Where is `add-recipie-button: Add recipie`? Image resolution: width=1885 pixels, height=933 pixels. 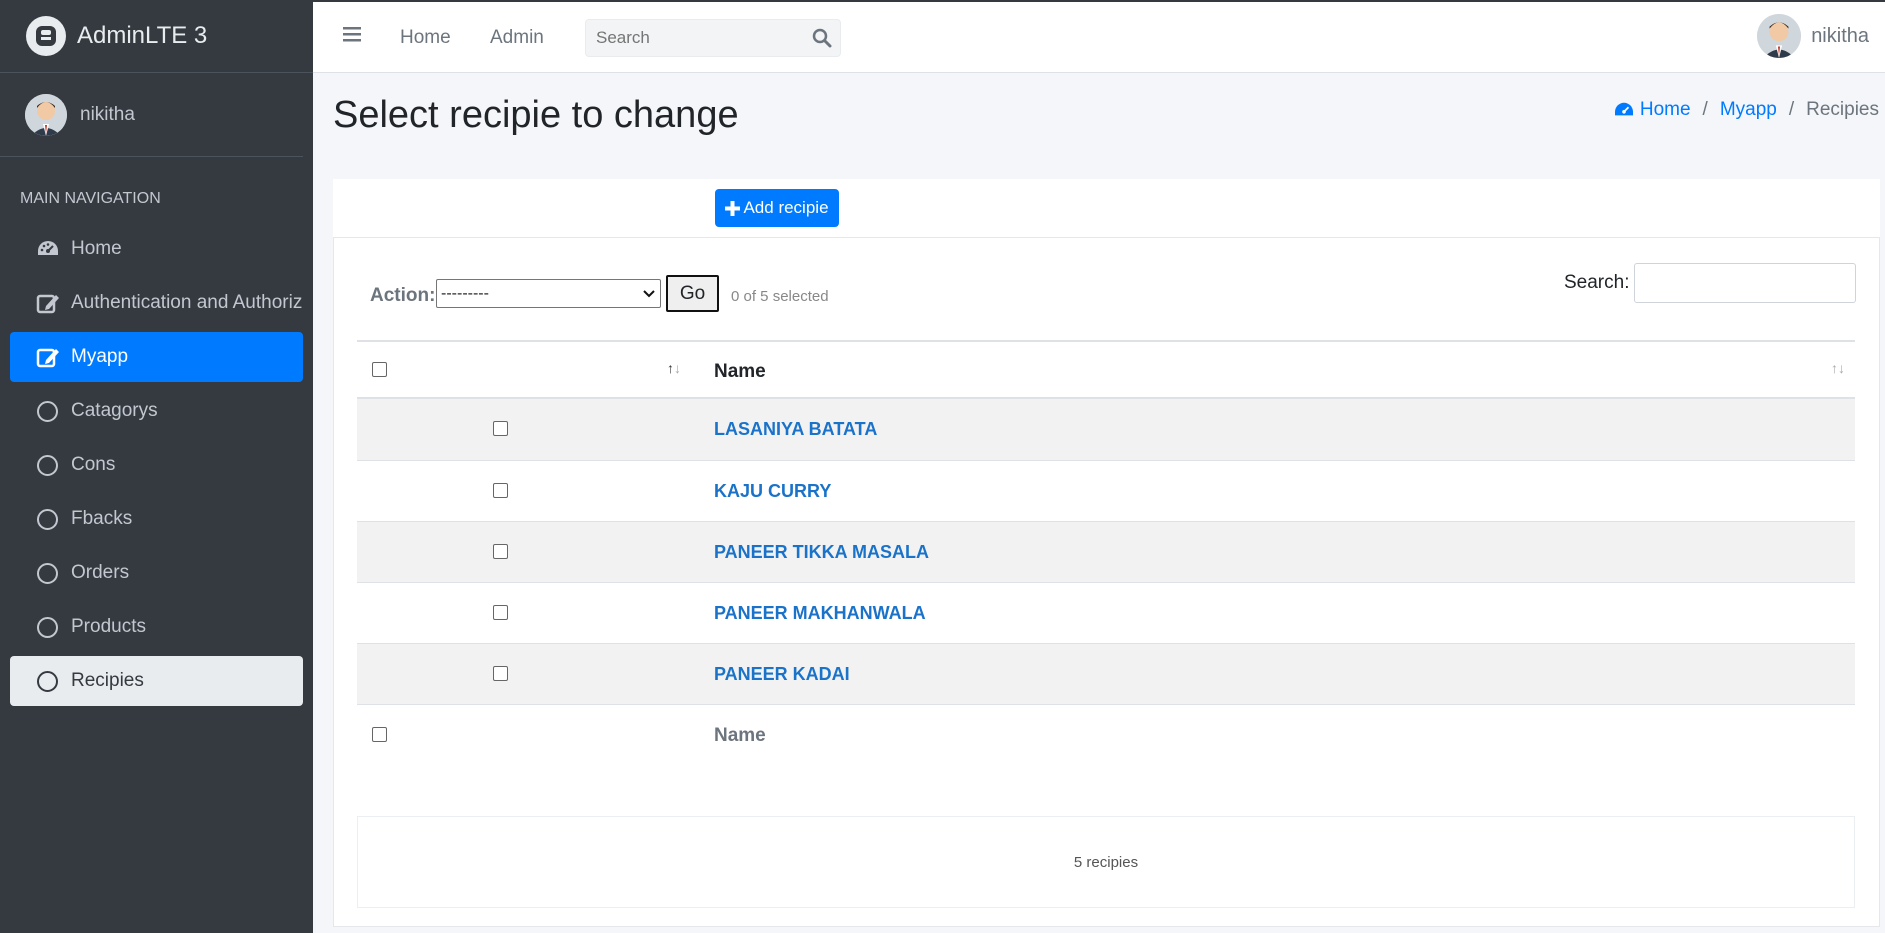
add-recipie-button: Add recipie is located at coordinates (777, 208).